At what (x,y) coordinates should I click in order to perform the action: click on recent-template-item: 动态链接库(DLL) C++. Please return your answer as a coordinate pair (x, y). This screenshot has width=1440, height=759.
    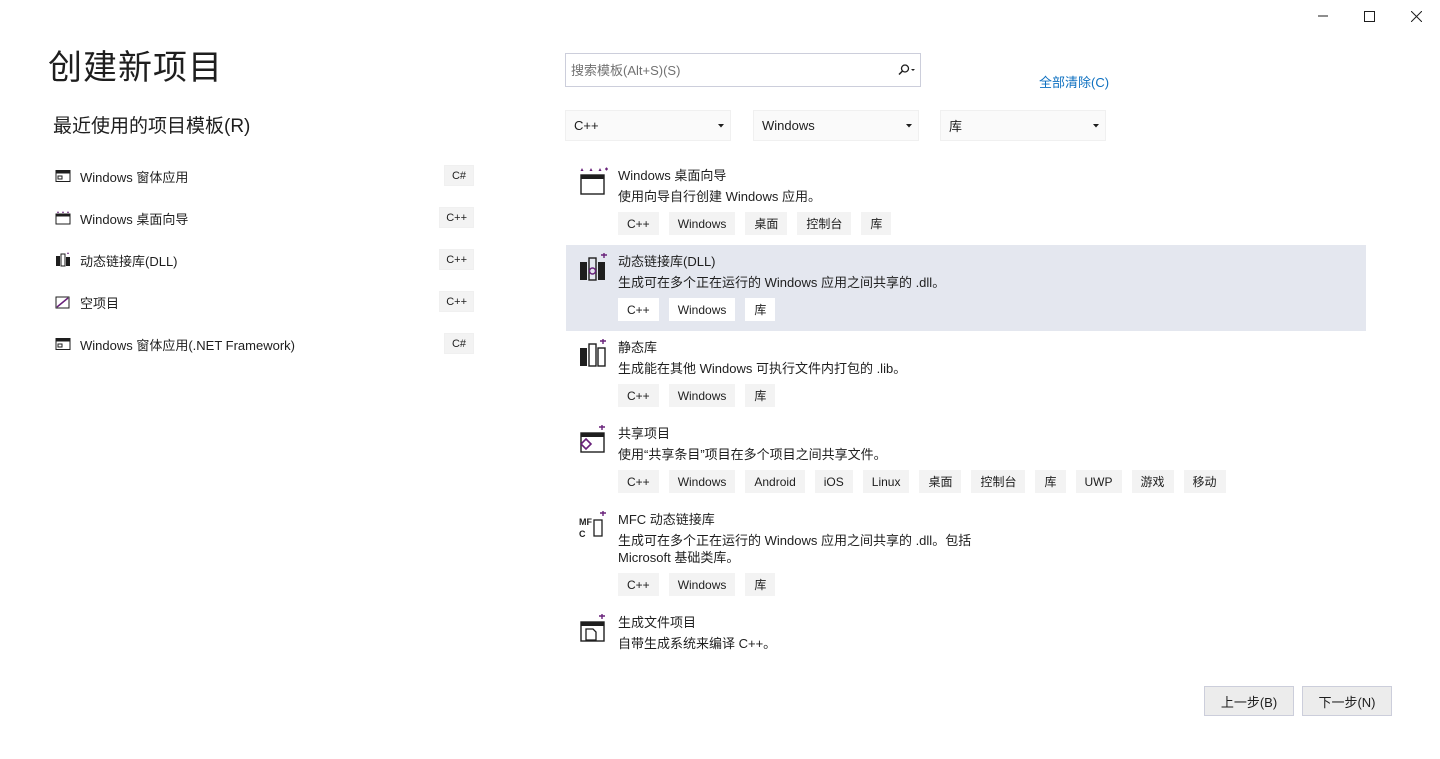
    Looking at the image, I should click on (264, 260).